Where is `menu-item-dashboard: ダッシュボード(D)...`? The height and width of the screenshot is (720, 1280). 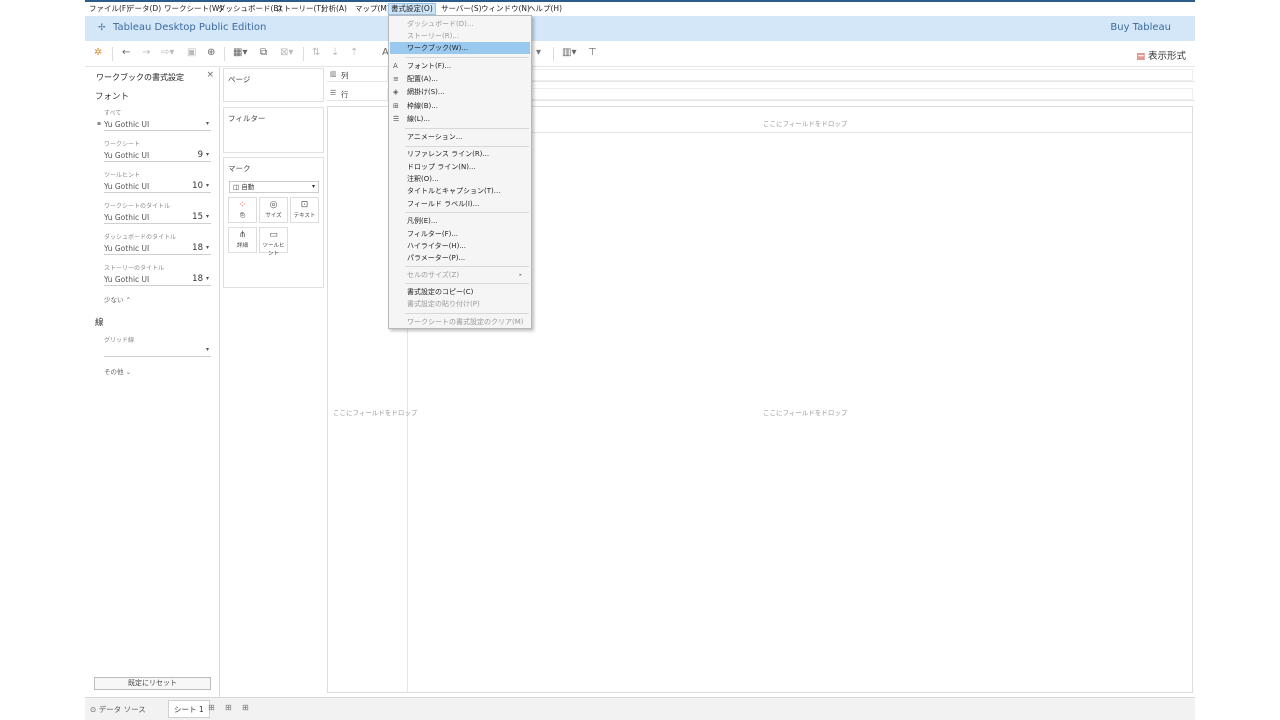
menu-item-dashboard: ダッシュボード(D)... is located at coordinates (460, 24).